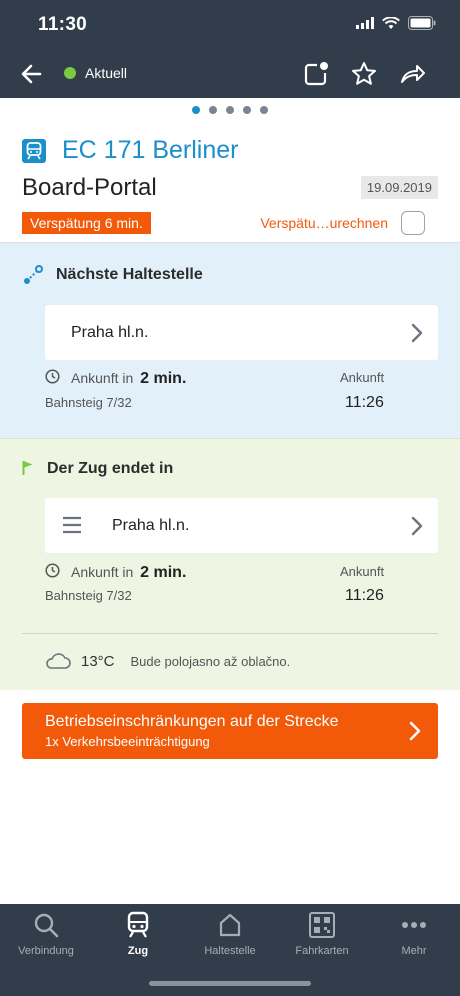 Image resolution: width=460 pixels, height=996 pixels. I want to click on delay-calc-label: Verspätu…urechnen, so click(324, 223).